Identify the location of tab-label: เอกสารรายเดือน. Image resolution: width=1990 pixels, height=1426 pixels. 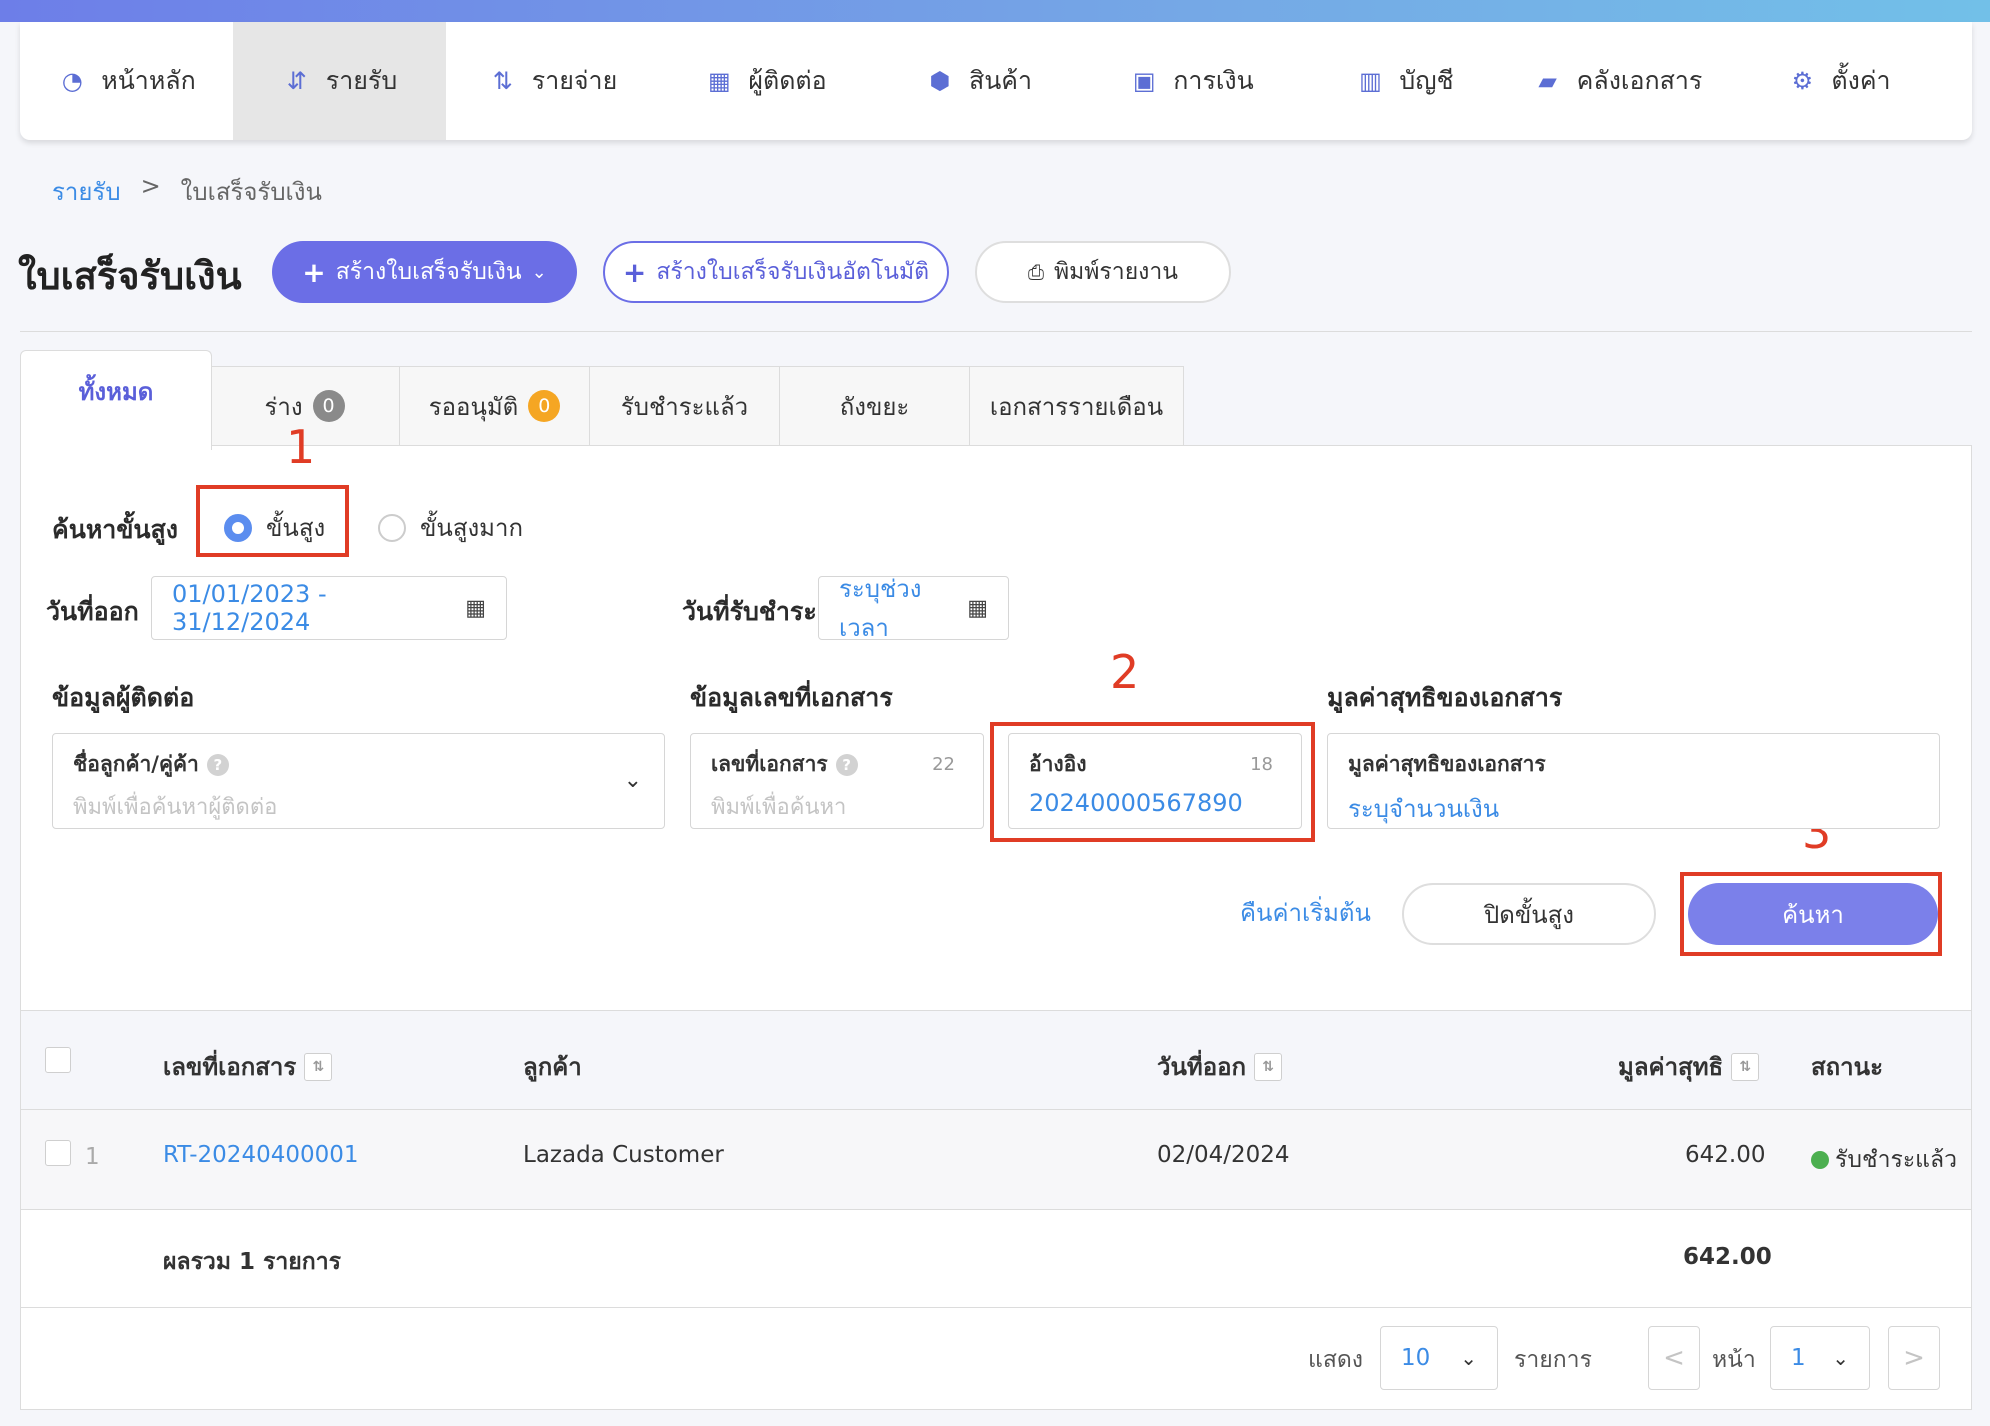
(1076, 406).